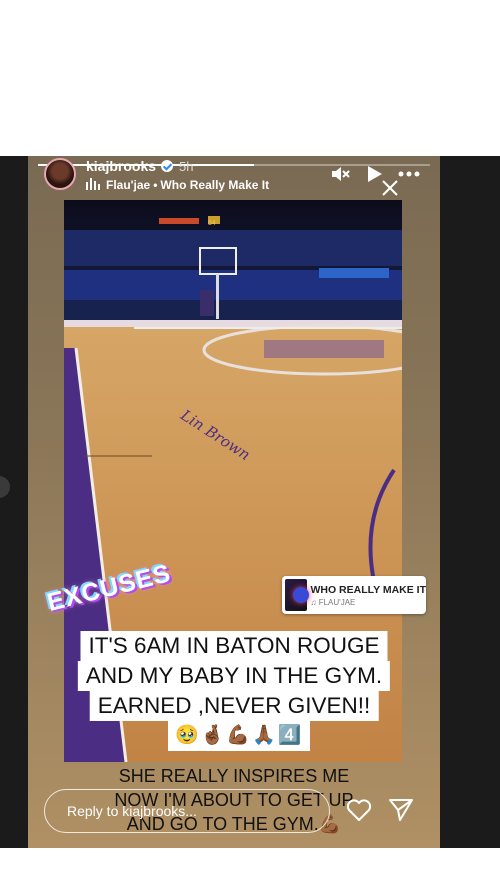  What do you see at coordinates (337, 602) in the screenshot?
I see `music-sticker-artist-name: FLAU'JAE` at bounding box center [337, 602].